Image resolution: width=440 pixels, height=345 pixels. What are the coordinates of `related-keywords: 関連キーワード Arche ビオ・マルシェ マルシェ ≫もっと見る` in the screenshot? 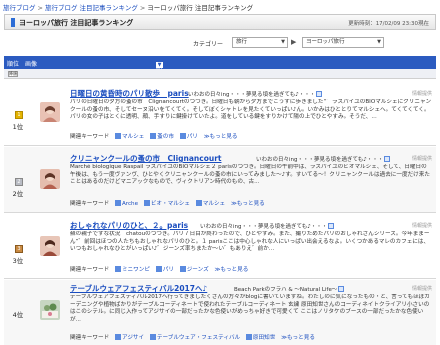 It's located at (167, 203).